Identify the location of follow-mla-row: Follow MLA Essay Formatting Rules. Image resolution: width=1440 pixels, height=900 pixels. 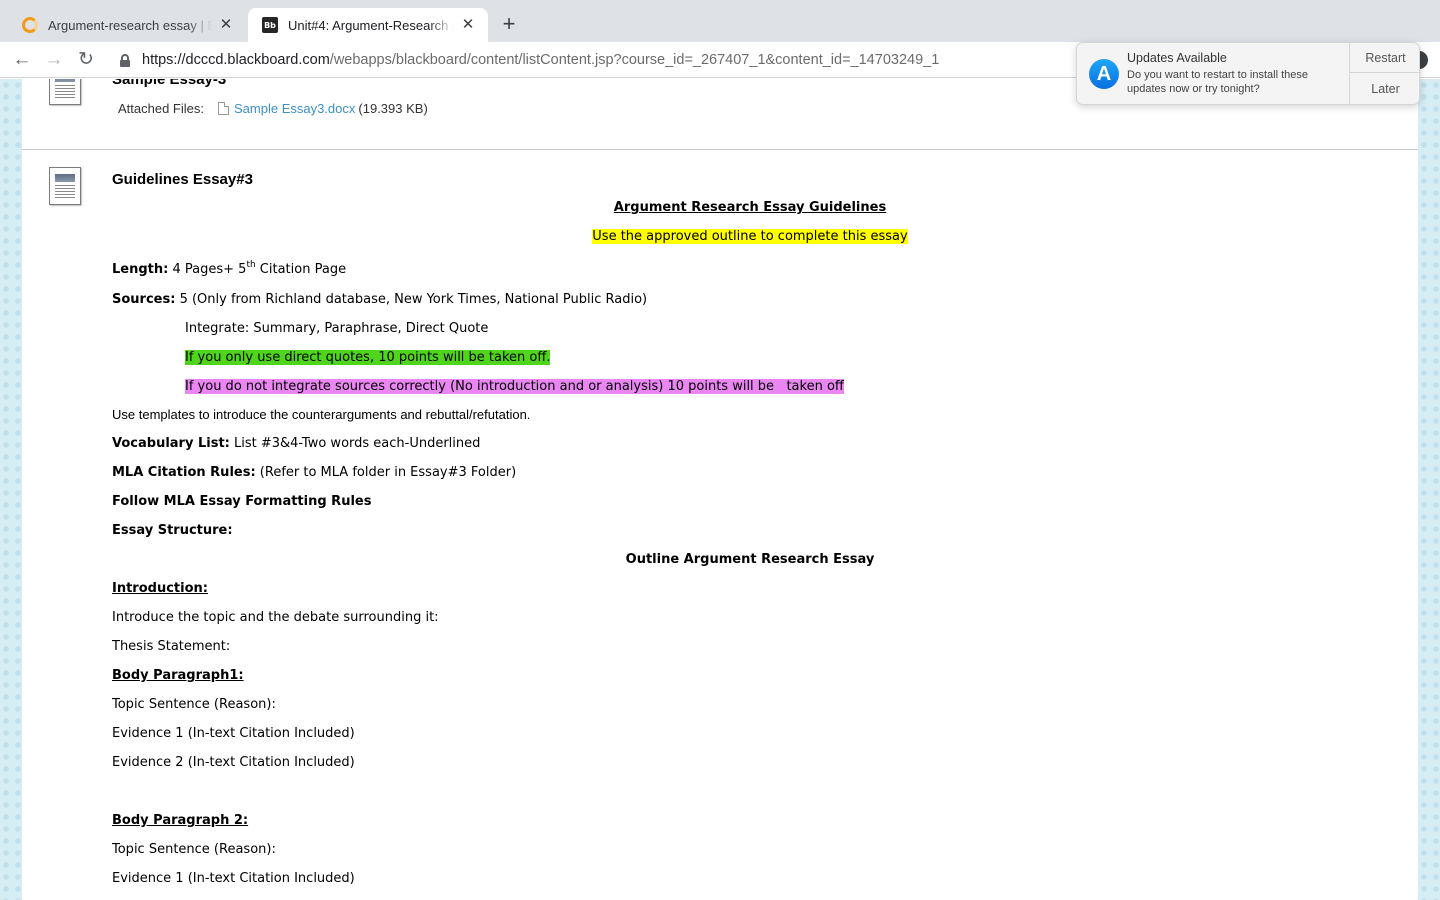
(242, 501).